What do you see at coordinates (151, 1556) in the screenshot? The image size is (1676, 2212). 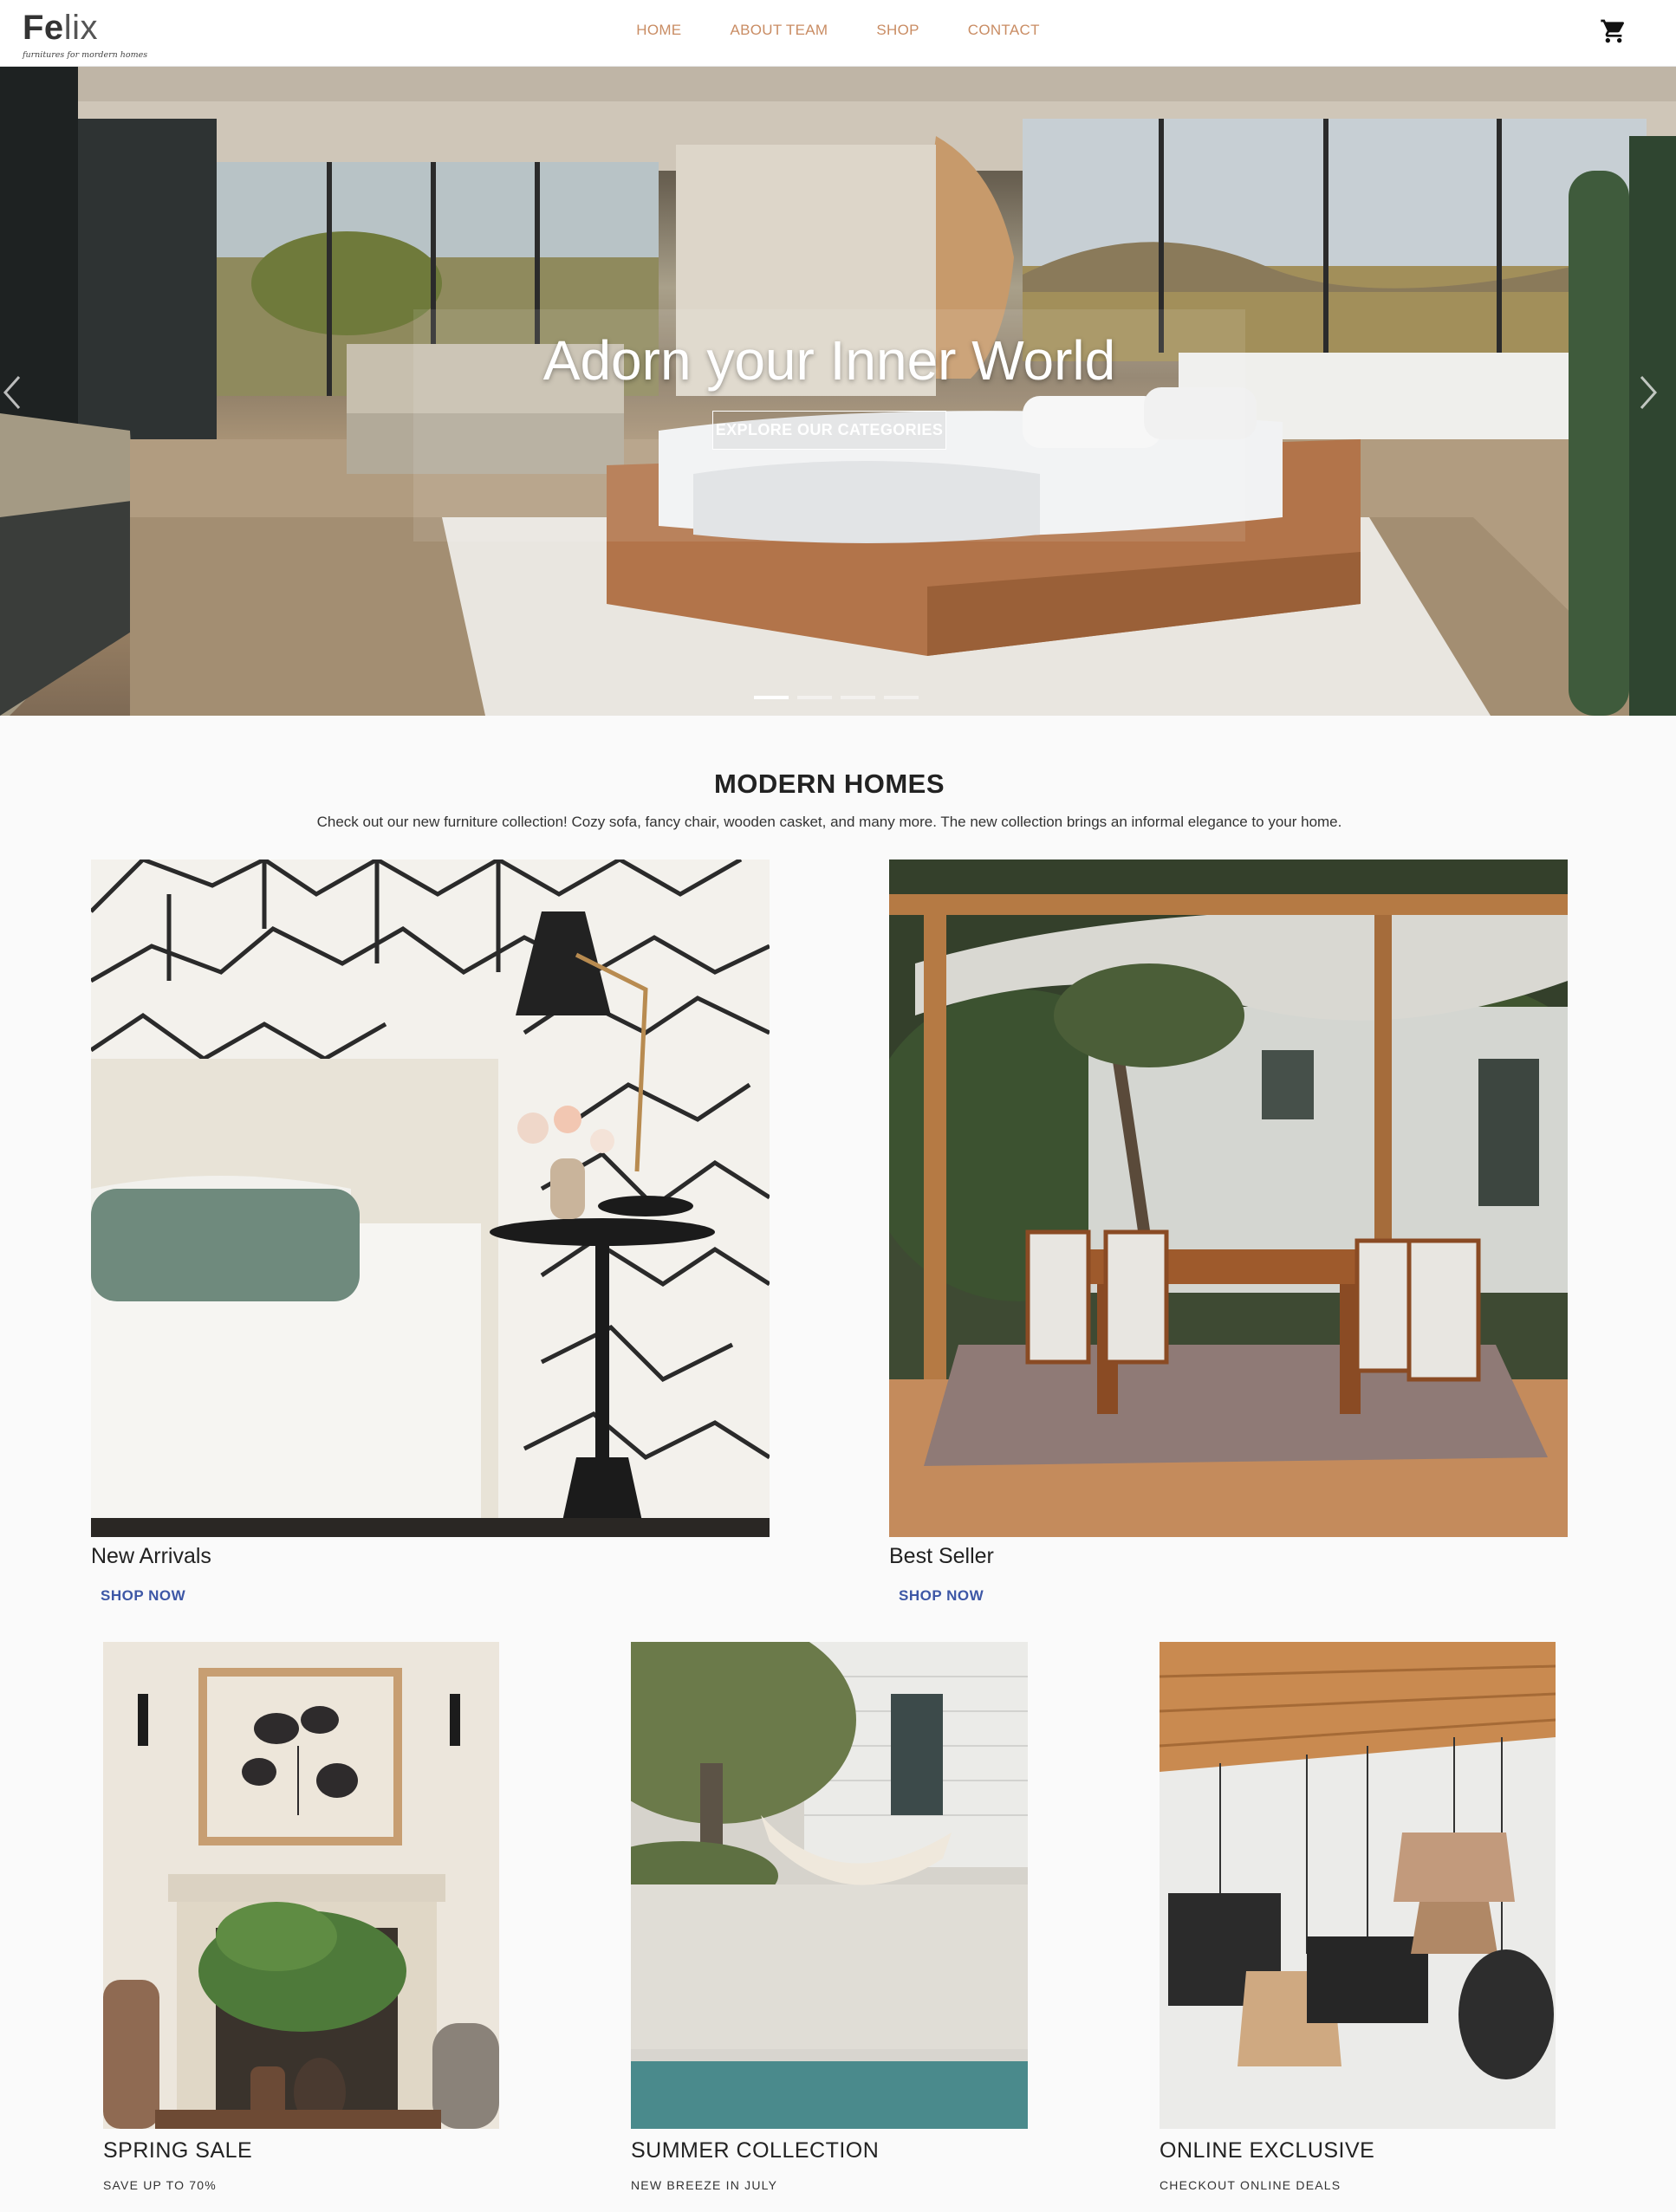 I see `new-arrivals-title: New Arrivals` at bounding box center [151, 1556].